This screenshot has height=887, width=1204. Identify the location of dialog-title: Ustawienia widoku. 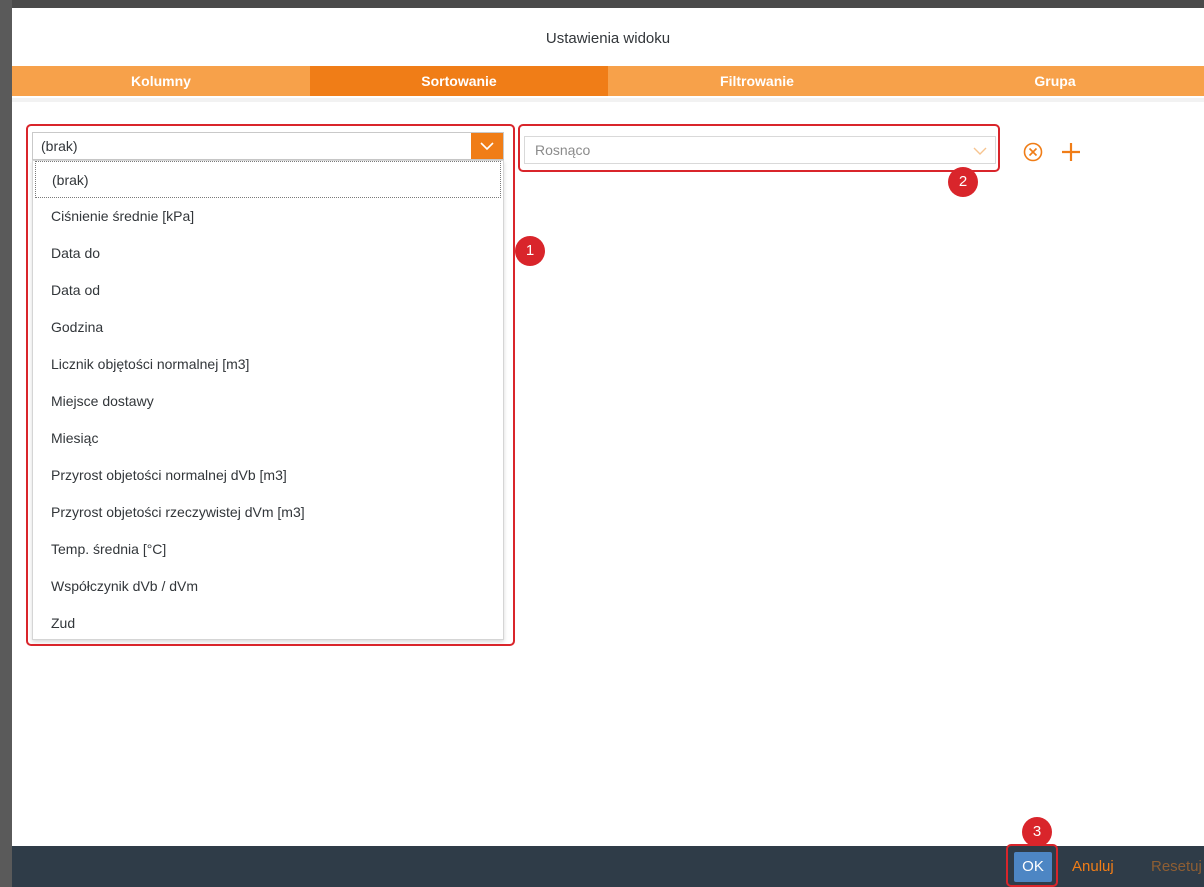
(608, 38).